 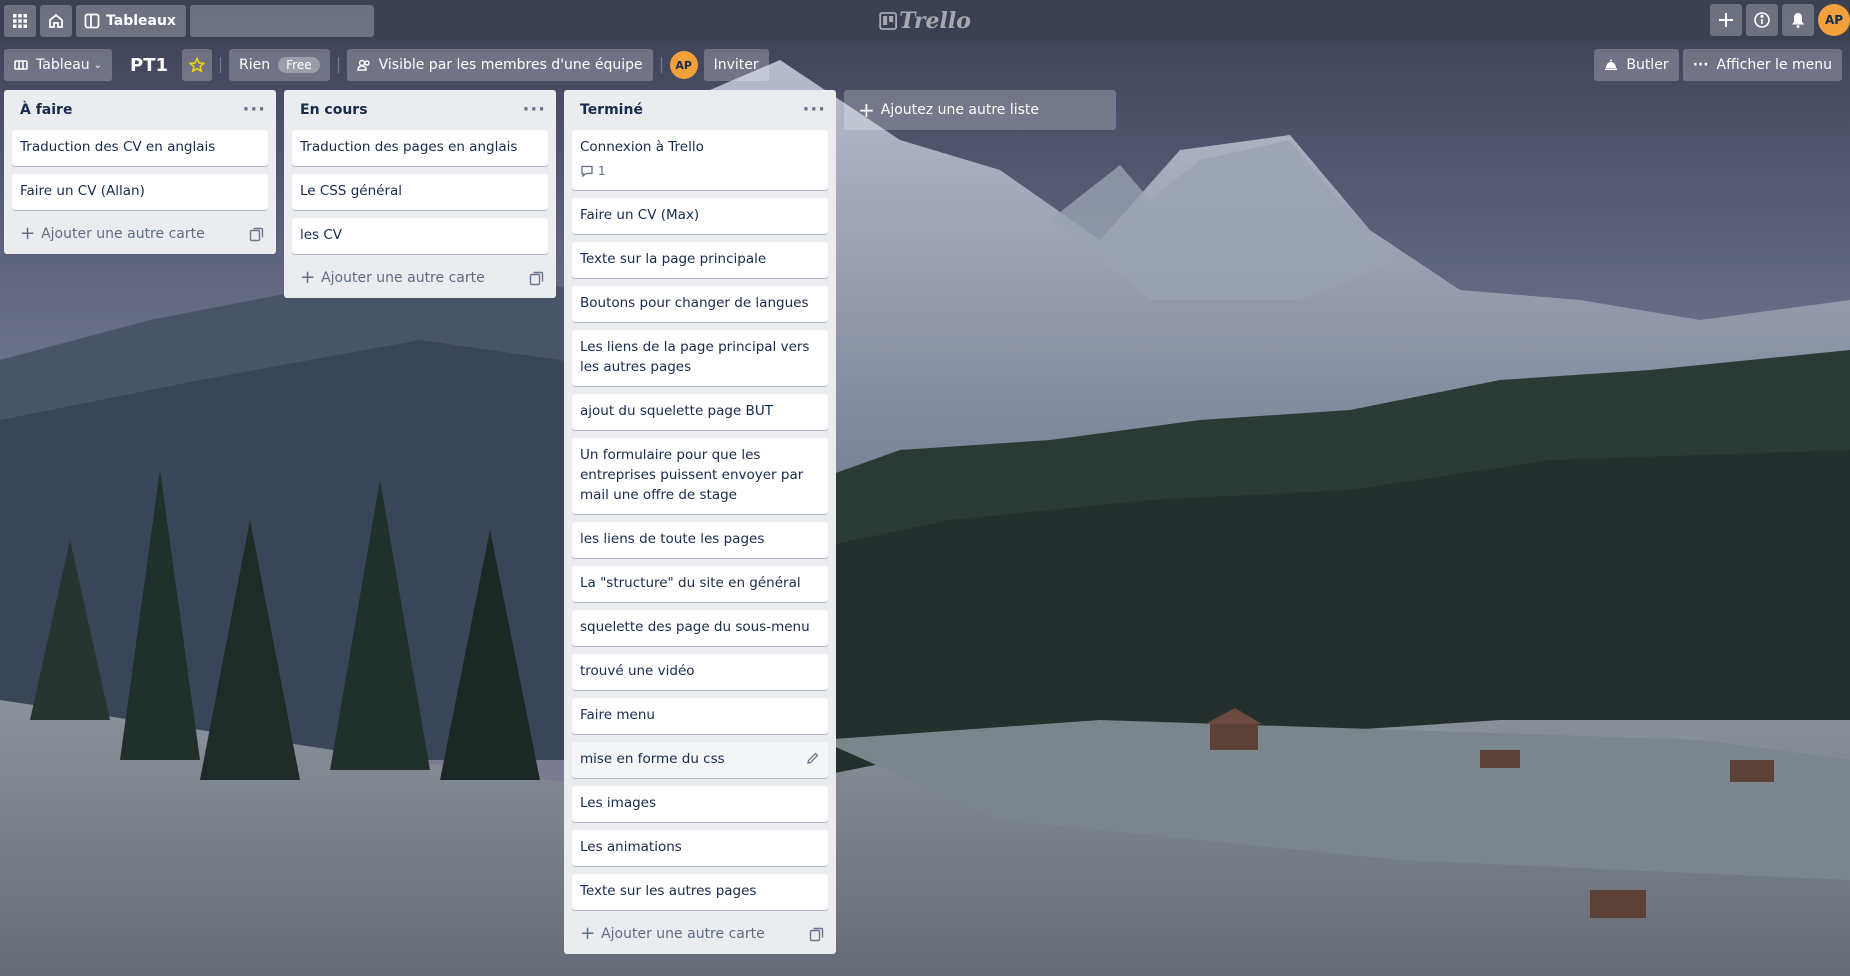 I want to click on card-title: Boutons pour changer de langues, so click(x=694, y=303).